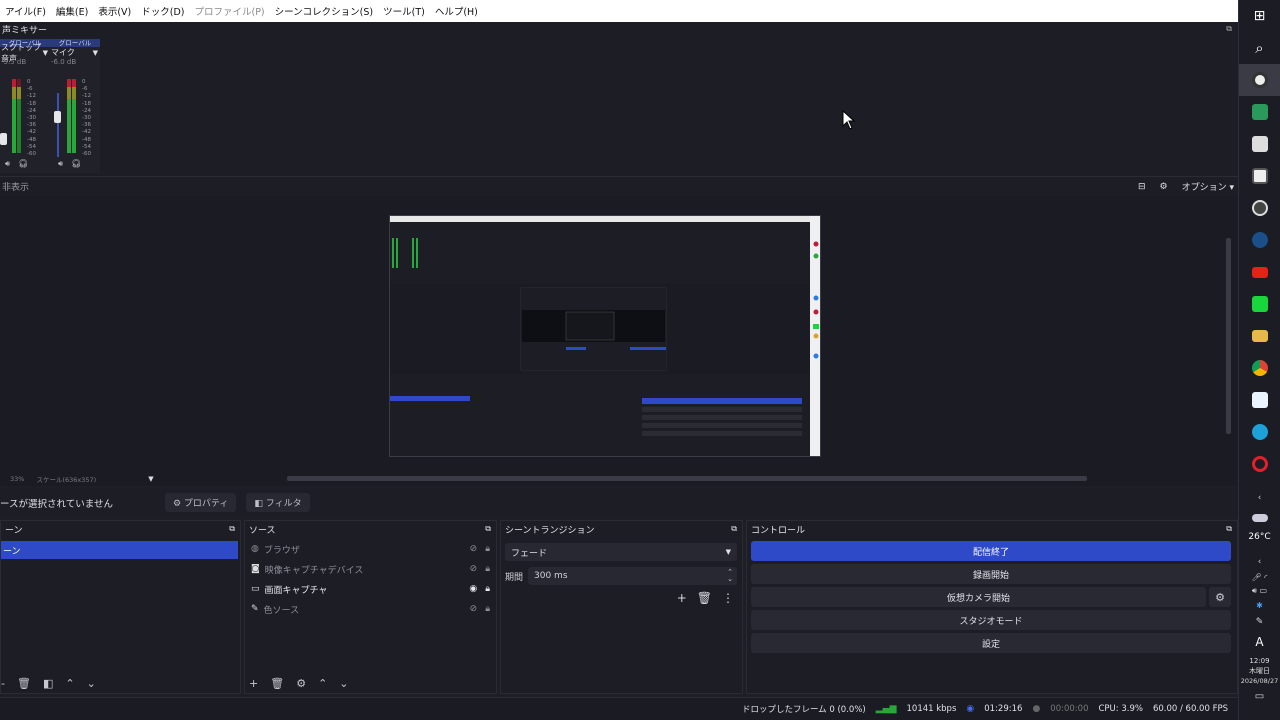 This screenshot has height=720, width=1280. Describe the element at coordinates (687, 478) in the screenshot. I see `preview-horizontal-scrollbar` at that location.